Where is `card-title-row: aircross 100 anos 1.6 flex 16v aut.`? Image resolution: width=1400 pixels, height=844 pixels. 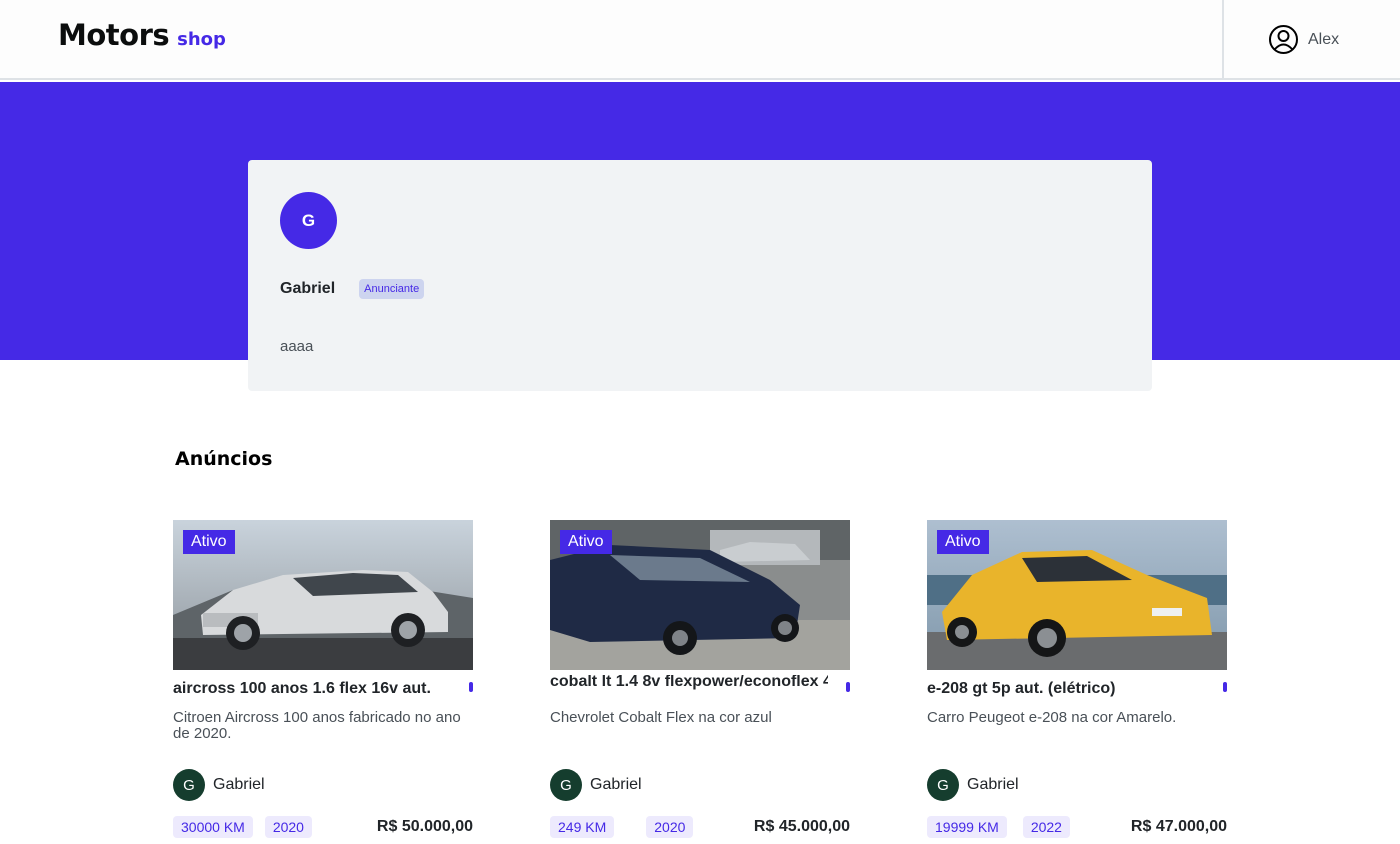
card-title-row: aircross 100 anos 1.6 flex 16v aut. is located at coordinates (323, 689).